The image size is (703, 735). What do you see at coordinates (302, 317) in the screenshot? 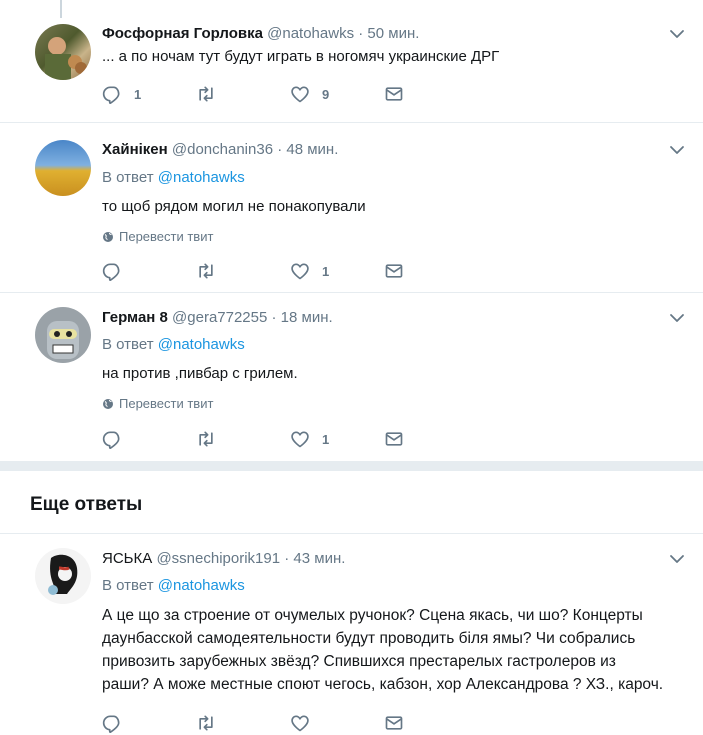
I see `timestamp: · 18 мин.` at bounding box center [302, 317].